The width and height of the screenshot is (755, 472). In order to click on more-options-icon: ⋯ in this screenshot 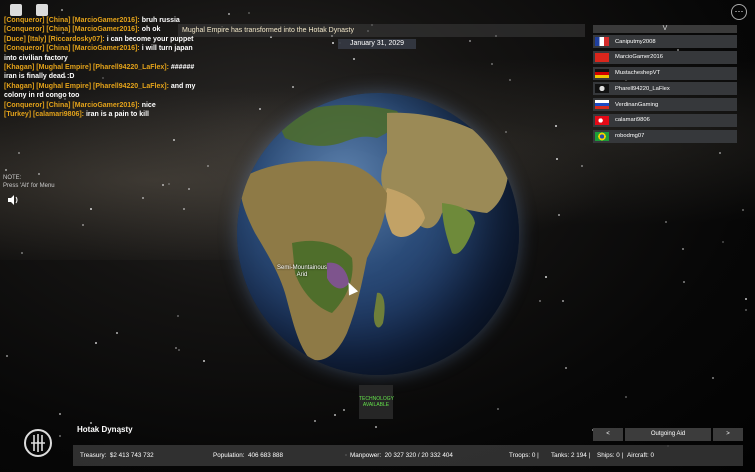, I will do `click(739, 12)`.